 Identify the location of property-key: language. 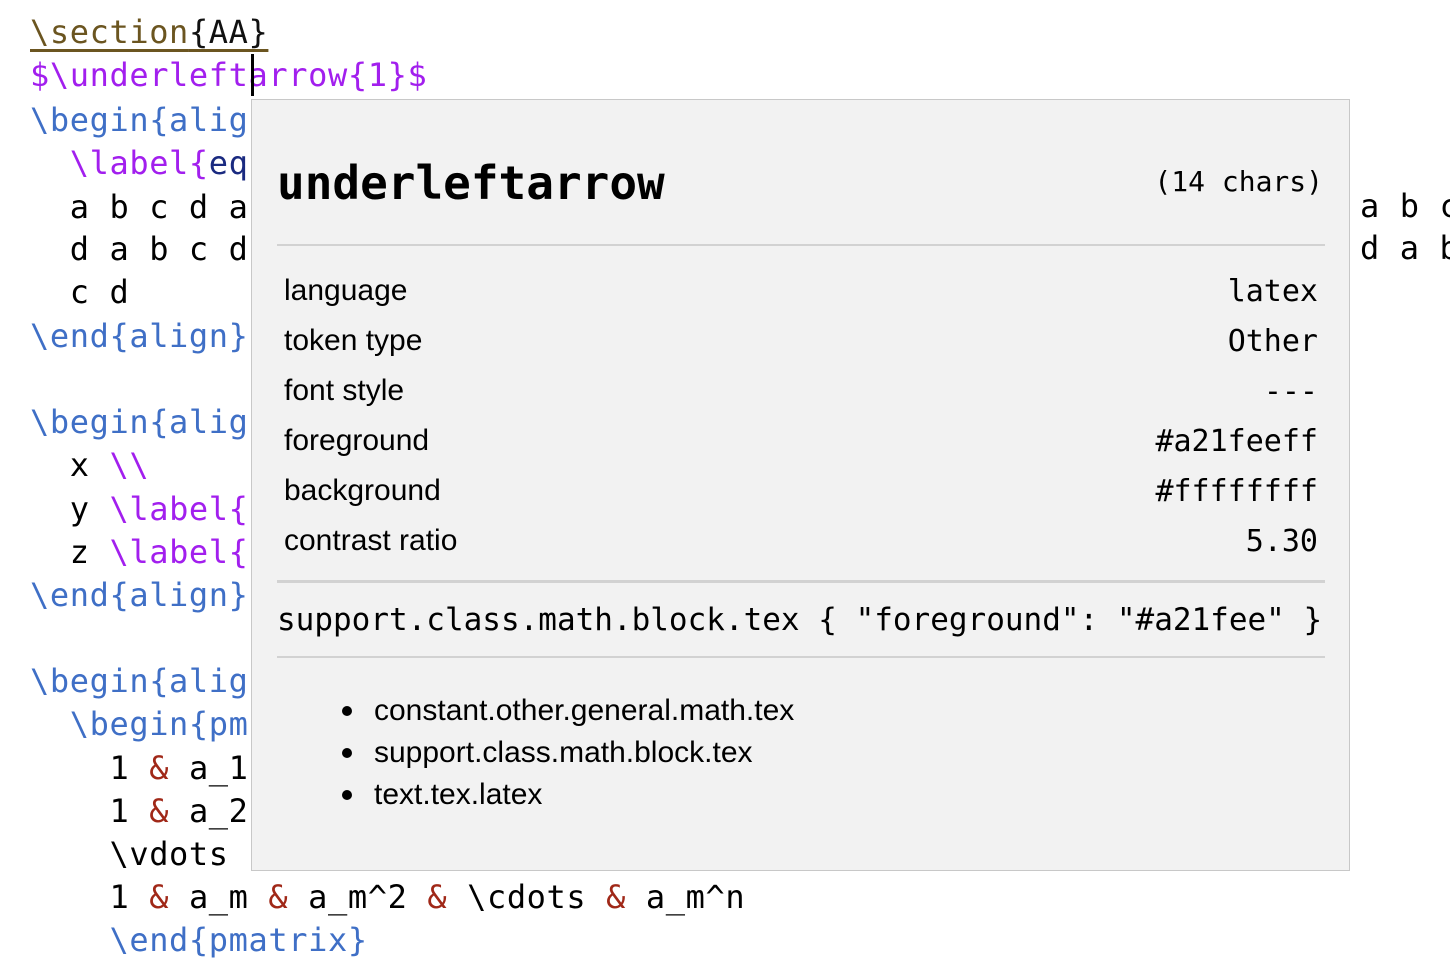
(346, 290).